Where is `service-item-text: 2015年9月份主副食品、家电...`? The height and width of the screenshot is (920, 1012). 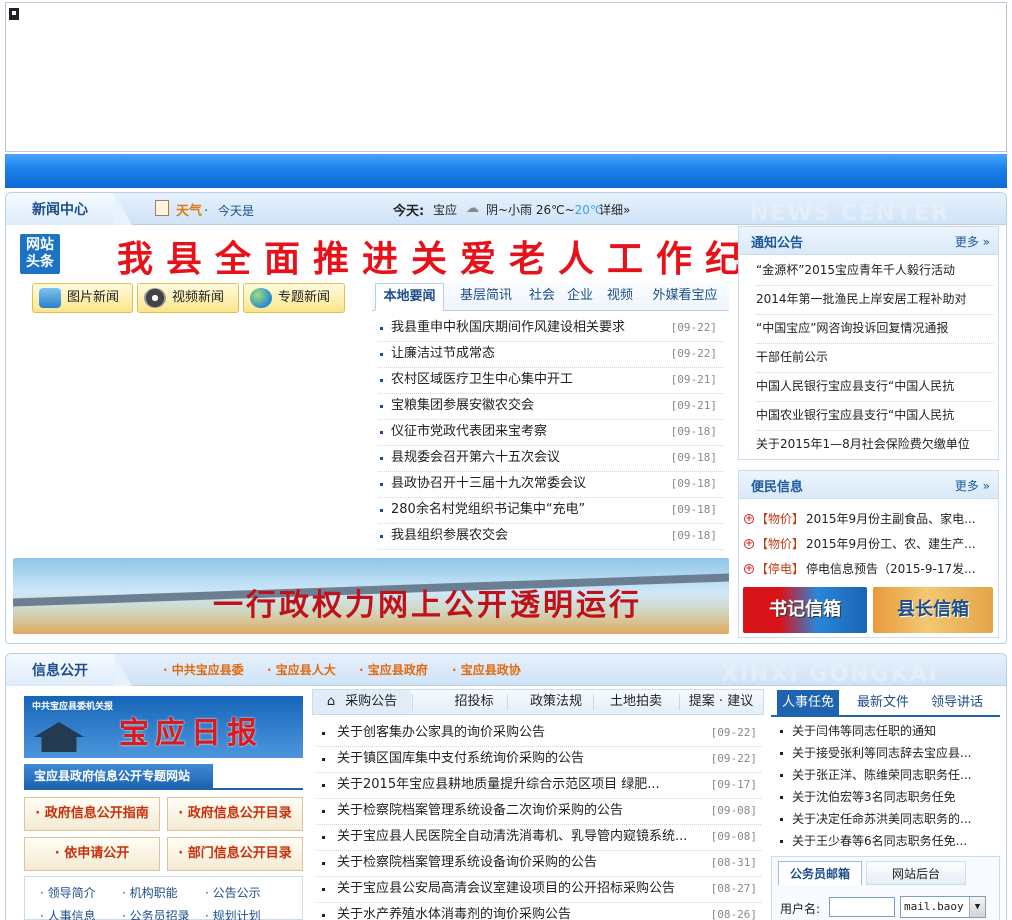
service-item-text: 2015年9月份主副食品、家电... is located at coordinates (891, 519).